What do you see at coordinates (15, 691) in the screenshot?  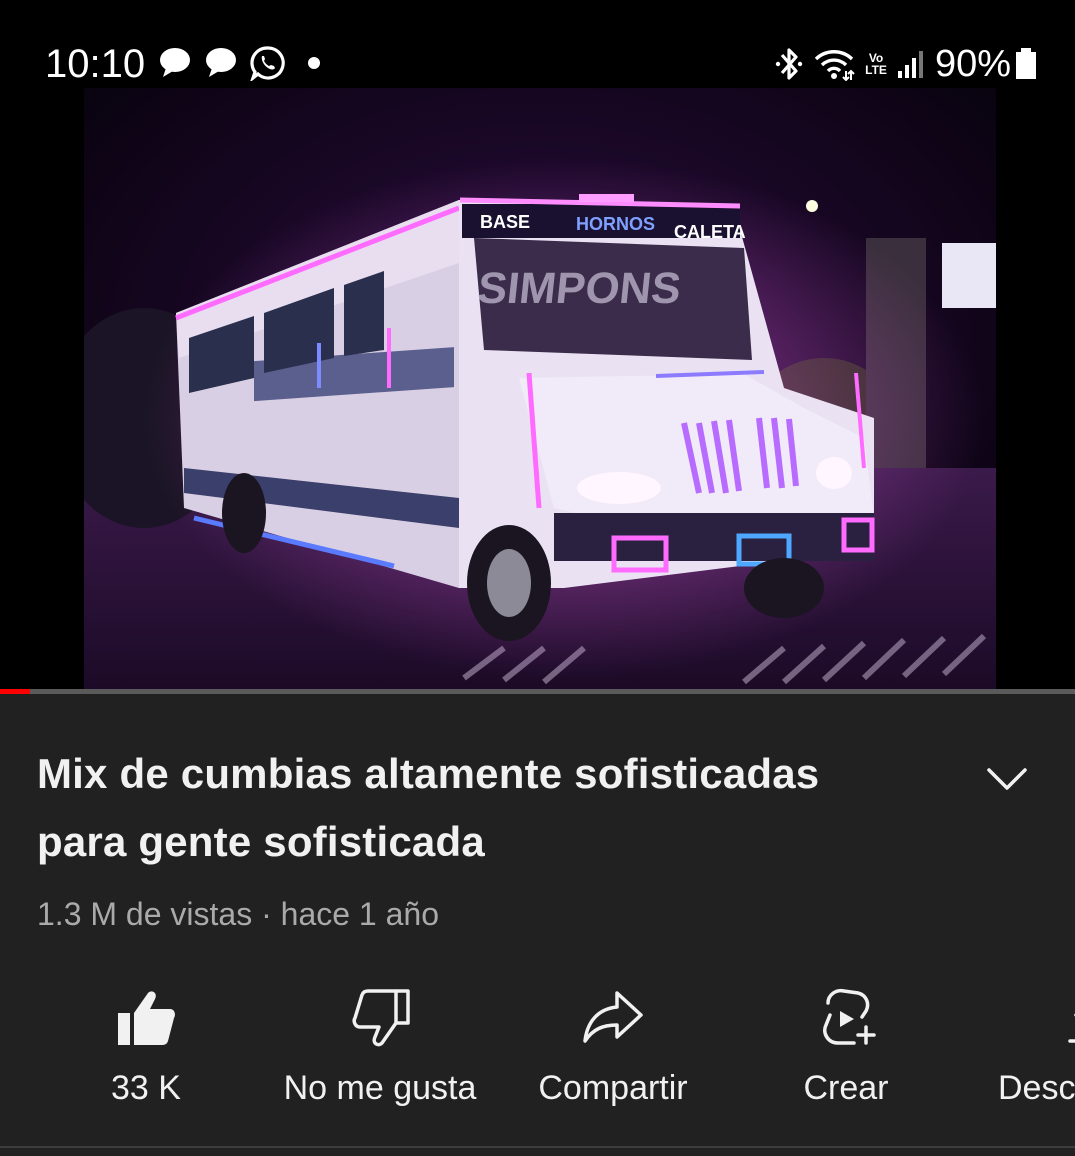 I see `video-progress-fill` at bounding box center [15, 691].